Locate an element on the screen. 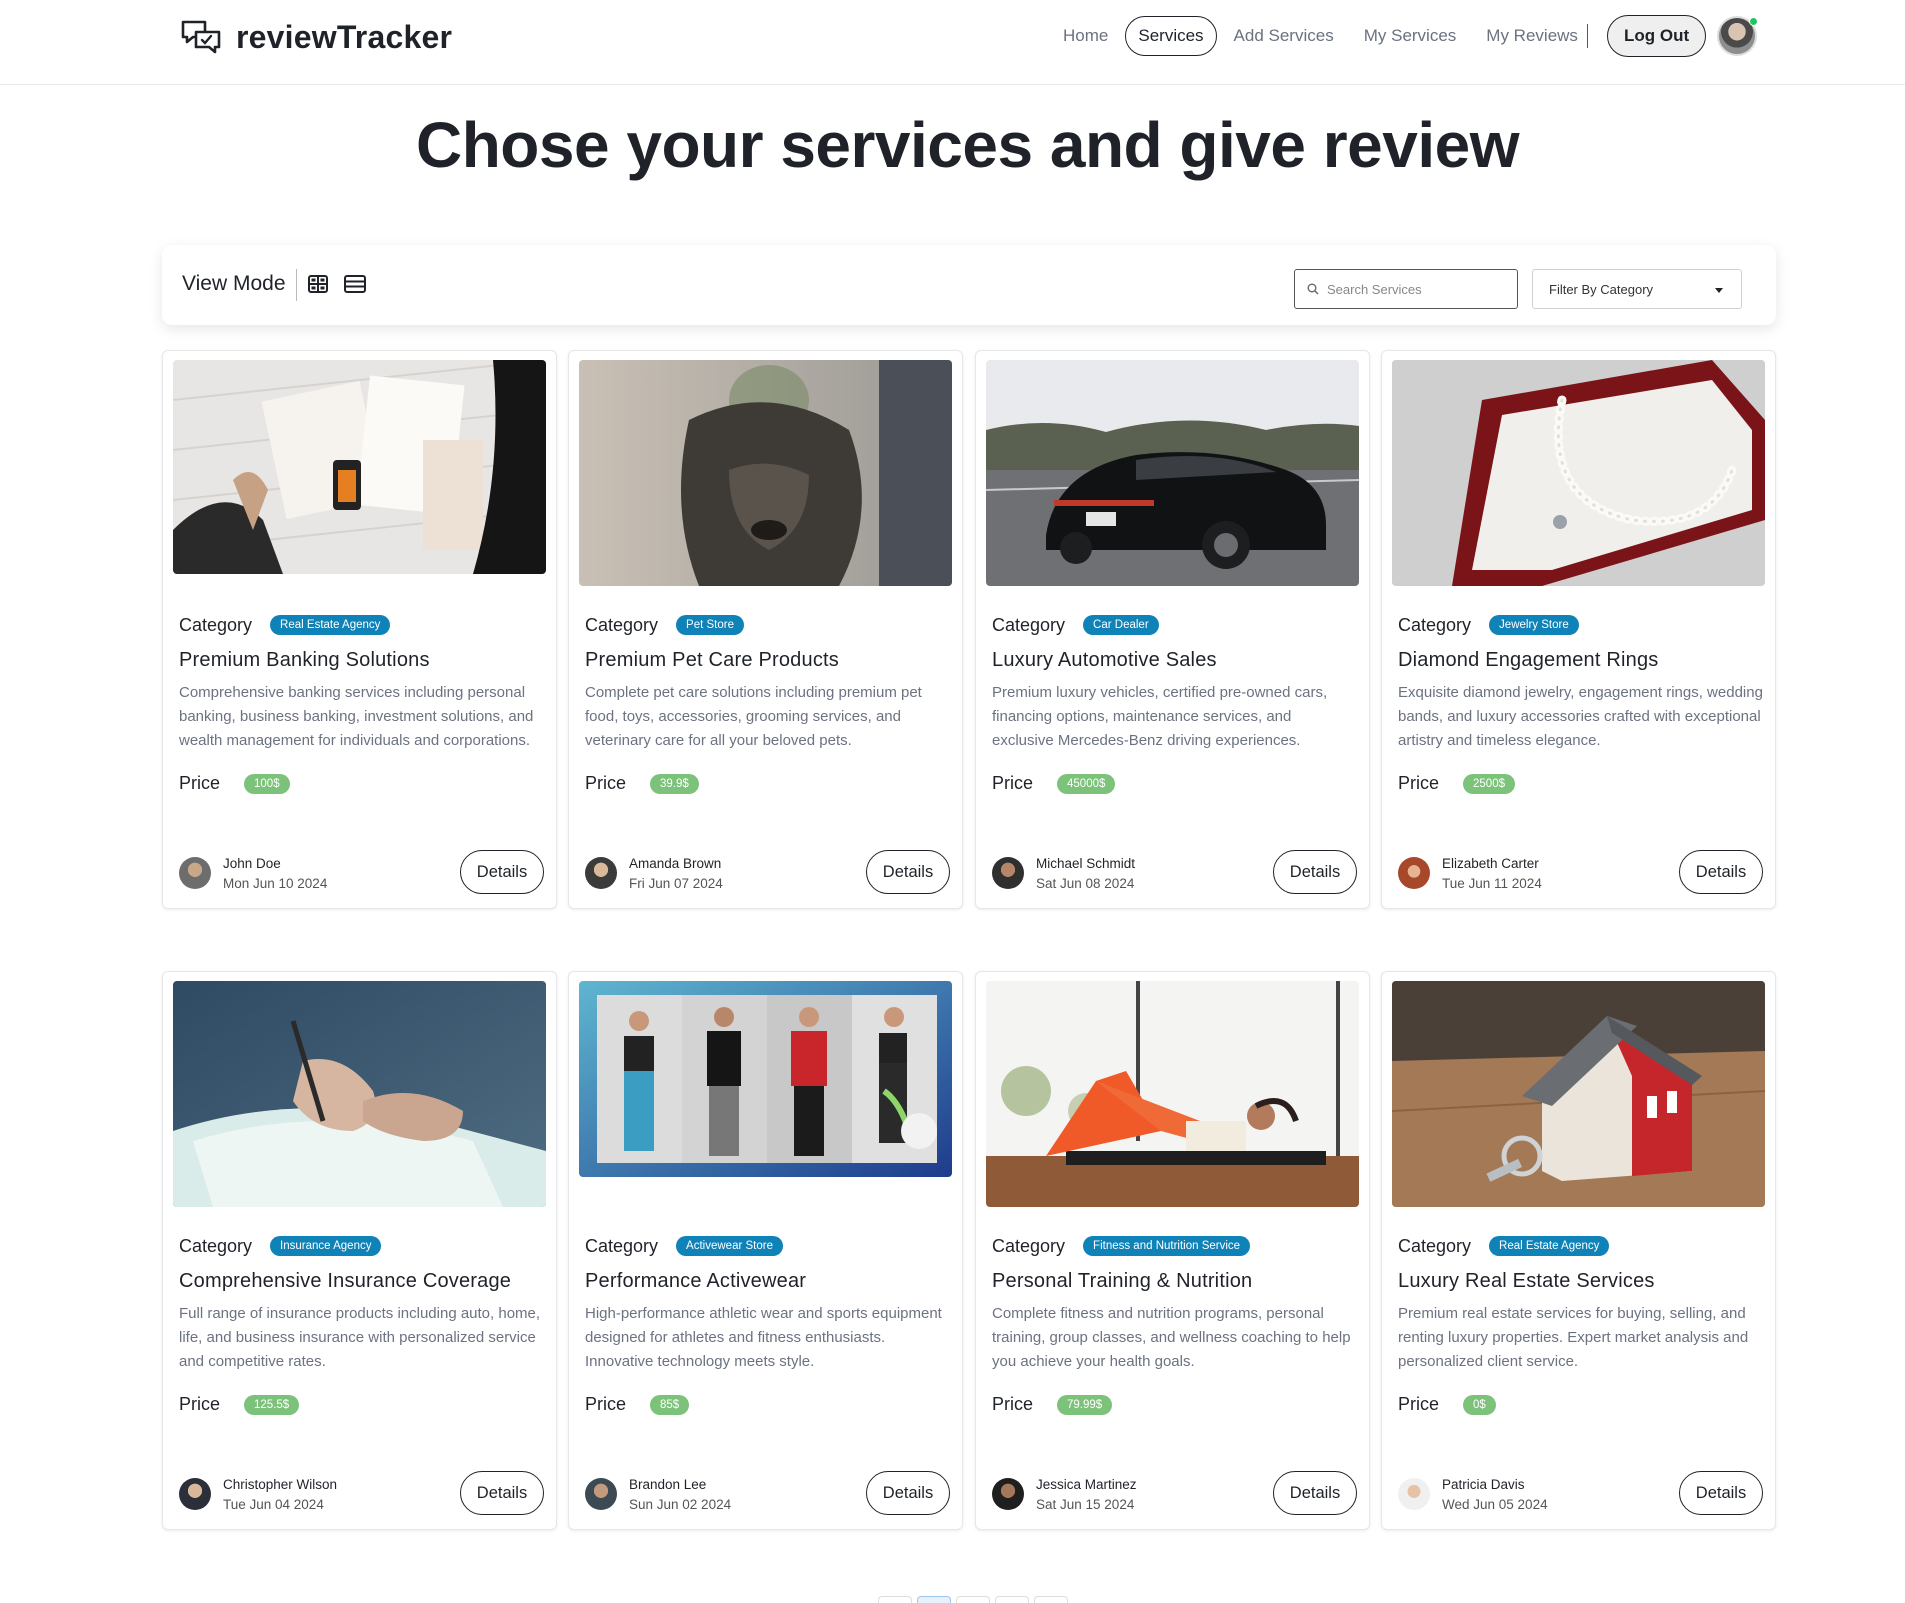  author-name: Patricia Davis is located at coordinates (1483, 1484).